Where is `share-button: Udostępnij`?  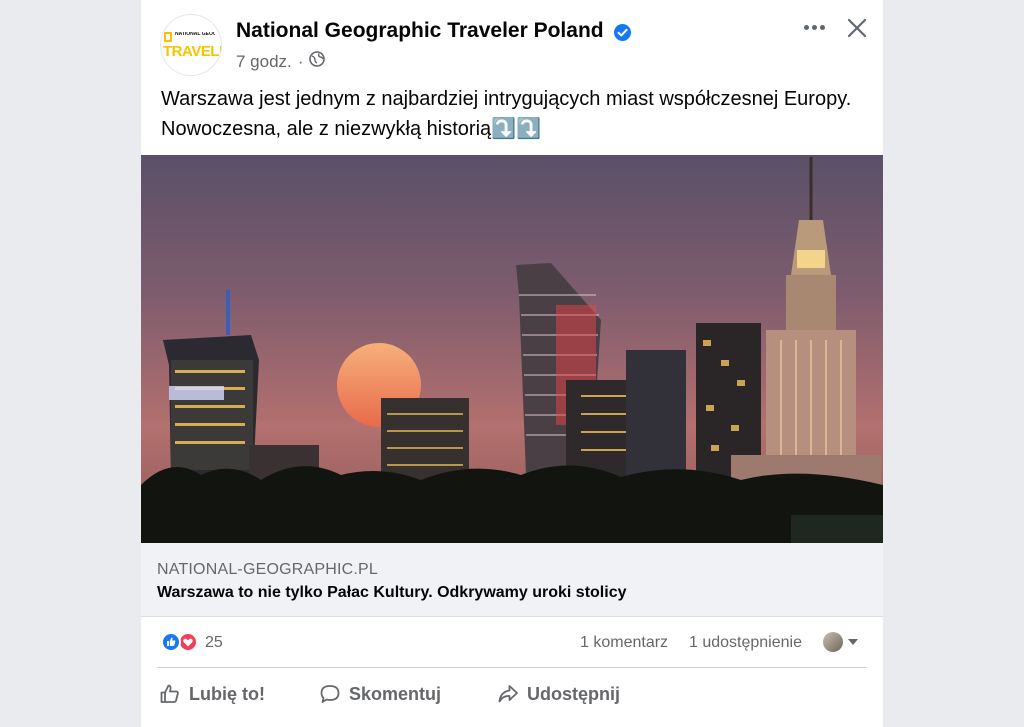
share-button: Udostępnij is located at coordinates (558, 694).